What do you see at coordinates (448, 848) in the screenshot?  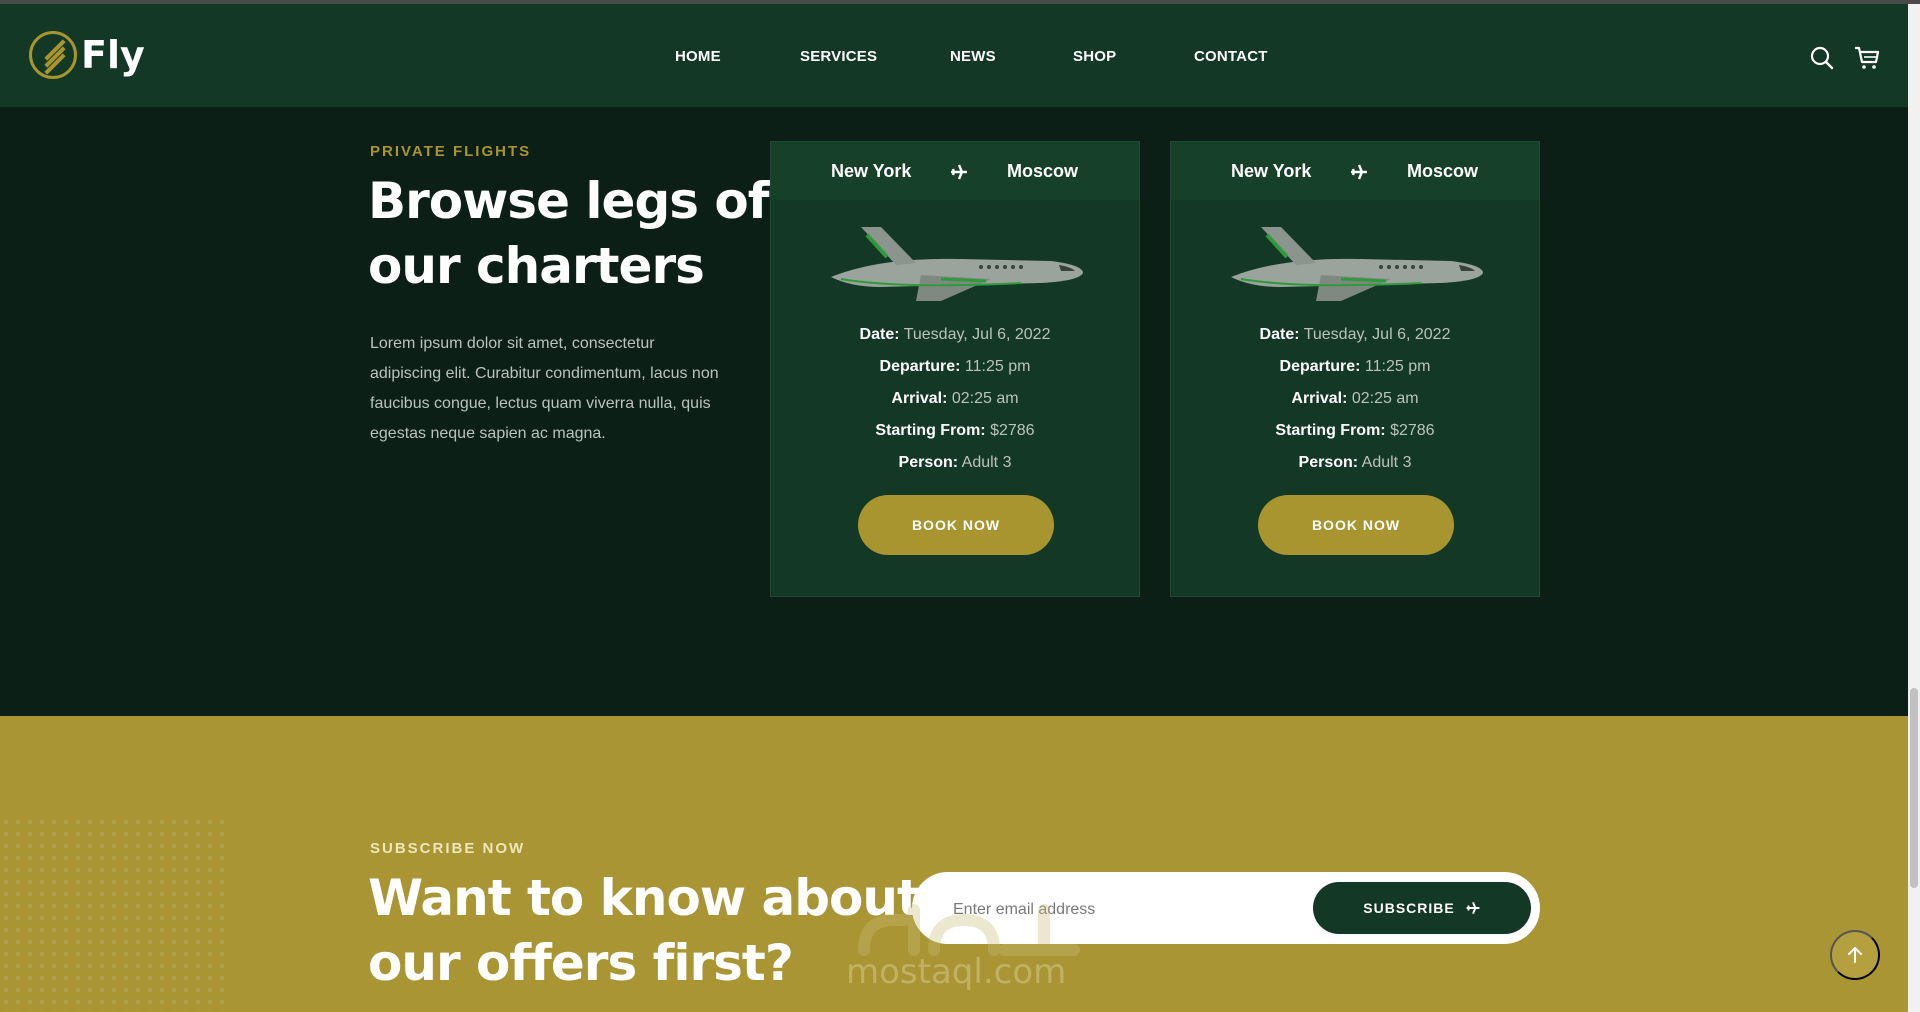 I see `subscribe-eyebrow: SUBSCRIBE NOW` at bounding box center [448, 848].